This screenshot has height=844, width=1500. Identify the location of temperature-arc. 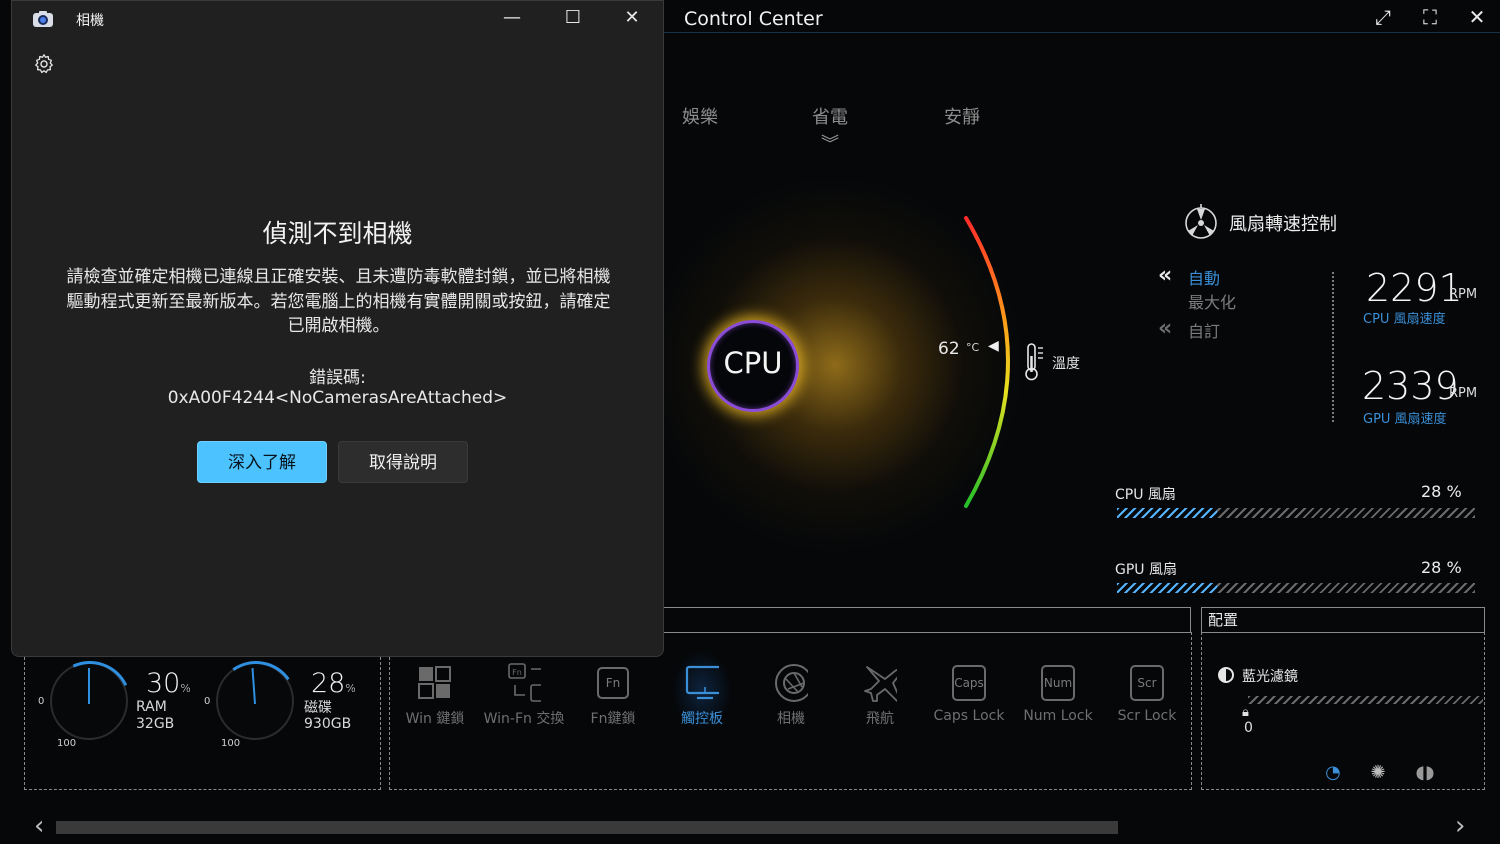
(987, 362).